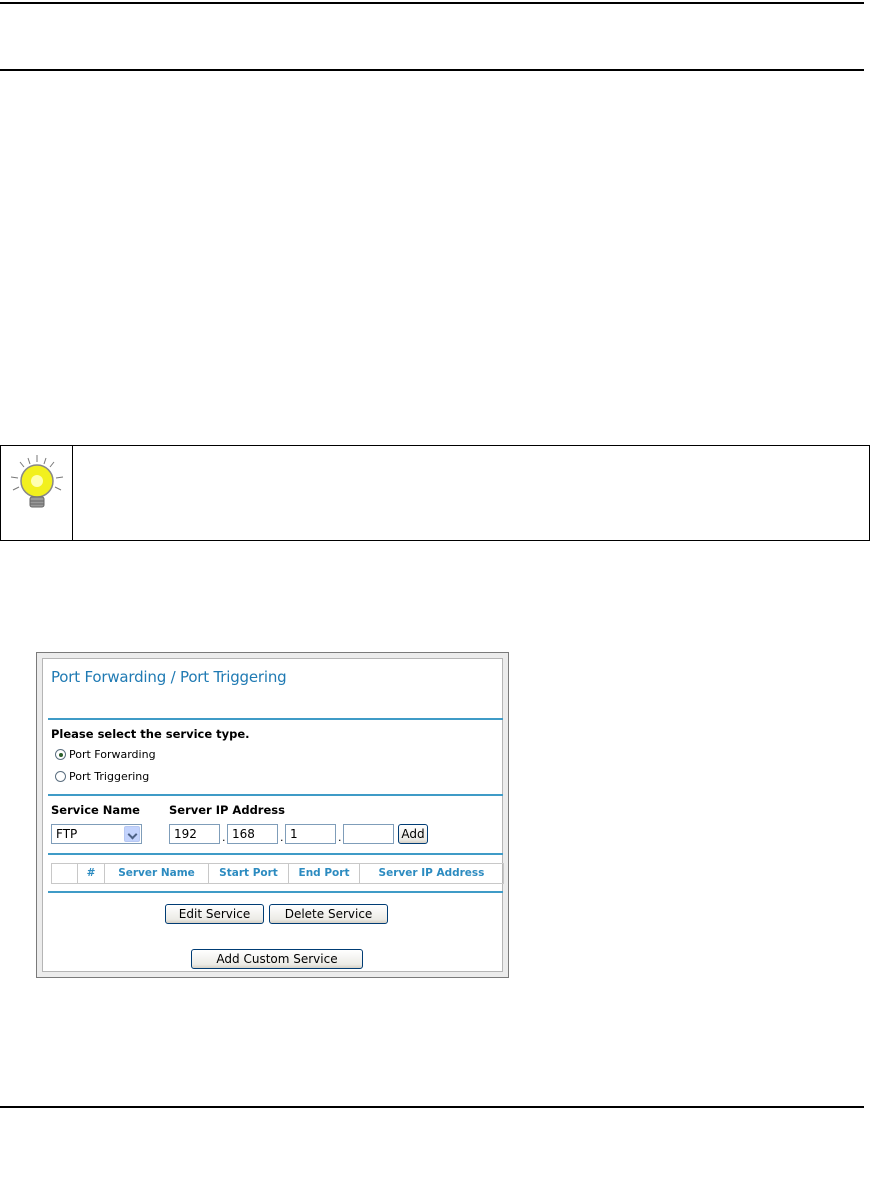 This screenshot has height=1185, width=872. I want to click on table-header-select, so click(65, 873).